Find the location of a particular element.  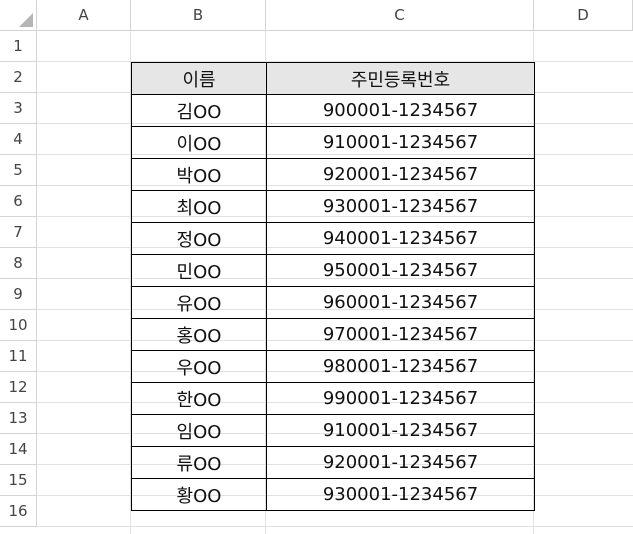

header-cell-id: 주민등록번호 is located at coordinates (400, 78).